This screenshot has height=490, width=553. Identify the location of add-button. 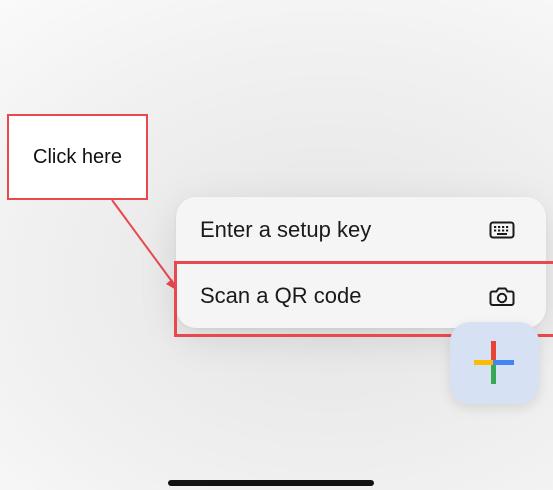
(494, 363).